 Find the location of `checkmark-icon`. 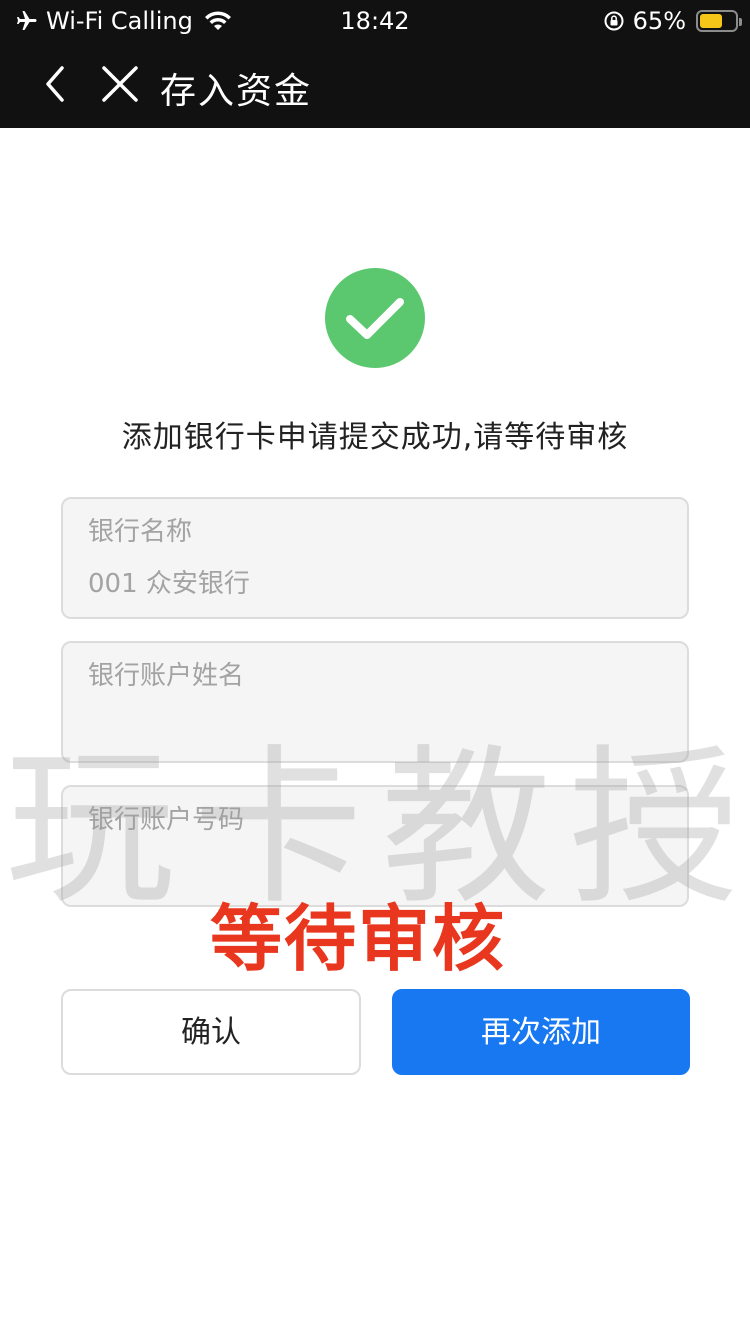

checkmark-icon is located at coordinates (375, 318).